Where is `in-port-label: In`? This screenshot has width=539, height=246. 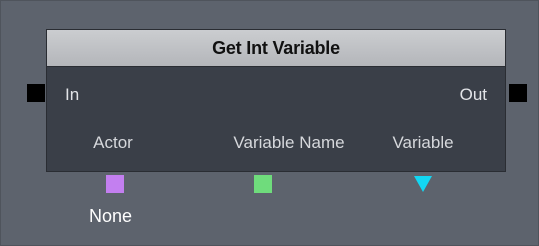
in-port-label: In is located at coordinates (72, 94).